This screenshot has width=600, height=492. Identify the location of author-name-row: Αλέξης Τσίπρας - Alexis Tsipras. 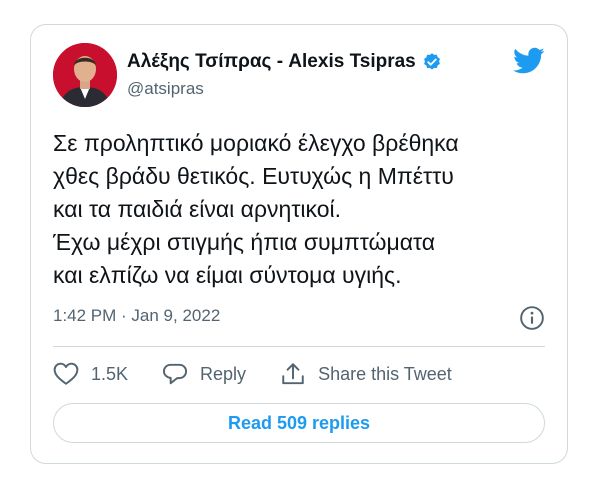
(284, 62).